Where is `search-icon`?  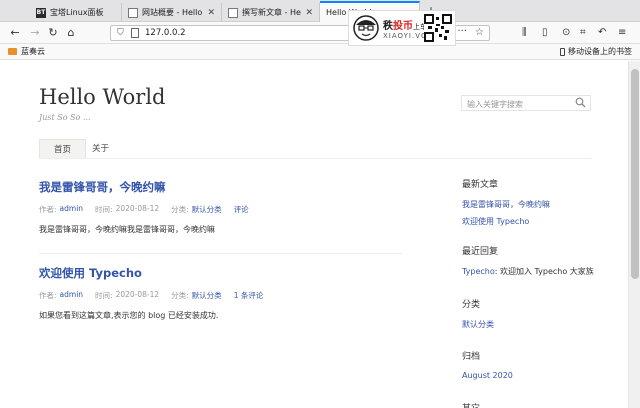
search-icon is located at coordinates (580, 102).